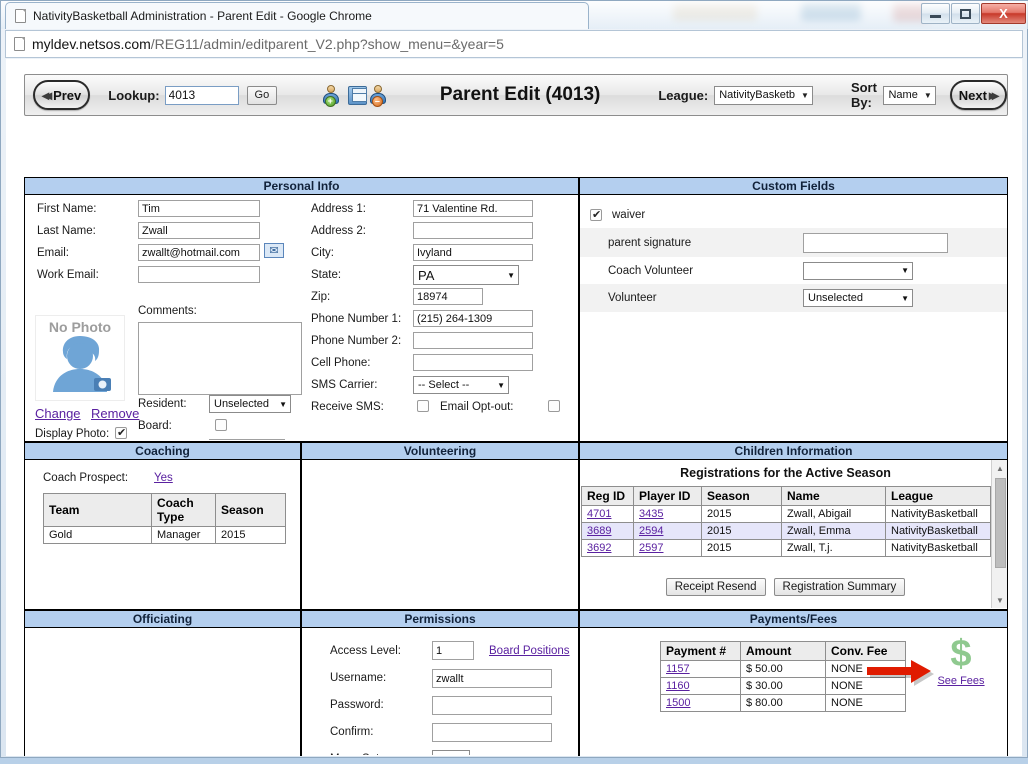 This screenshot has width=1028, height=764. I want to click on page-icon, so click(20, 16).